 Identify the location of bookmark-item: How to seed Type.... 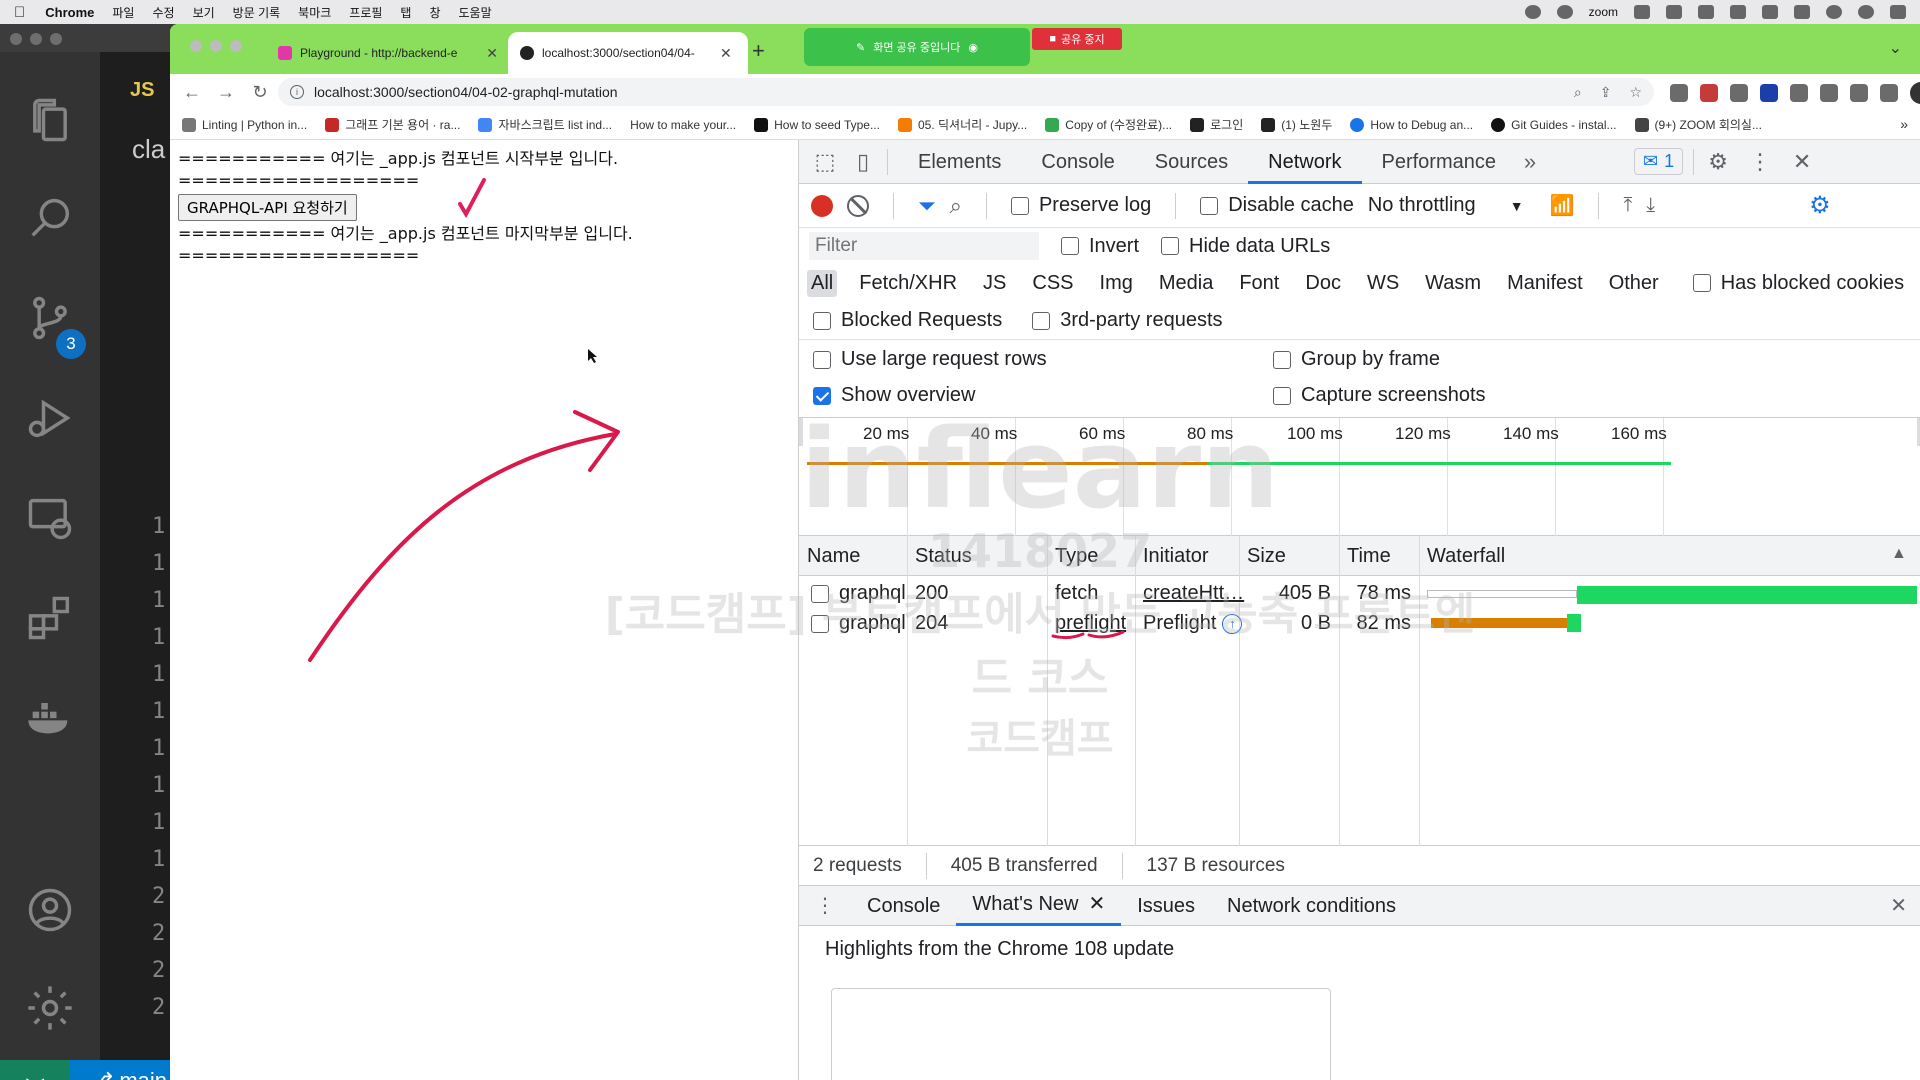
(817, 124).